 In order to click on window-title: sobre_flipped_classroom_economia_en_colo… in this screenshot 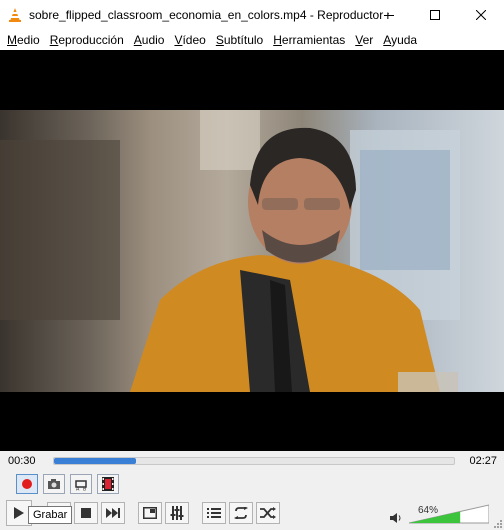, I will do `click(209, 15)`.